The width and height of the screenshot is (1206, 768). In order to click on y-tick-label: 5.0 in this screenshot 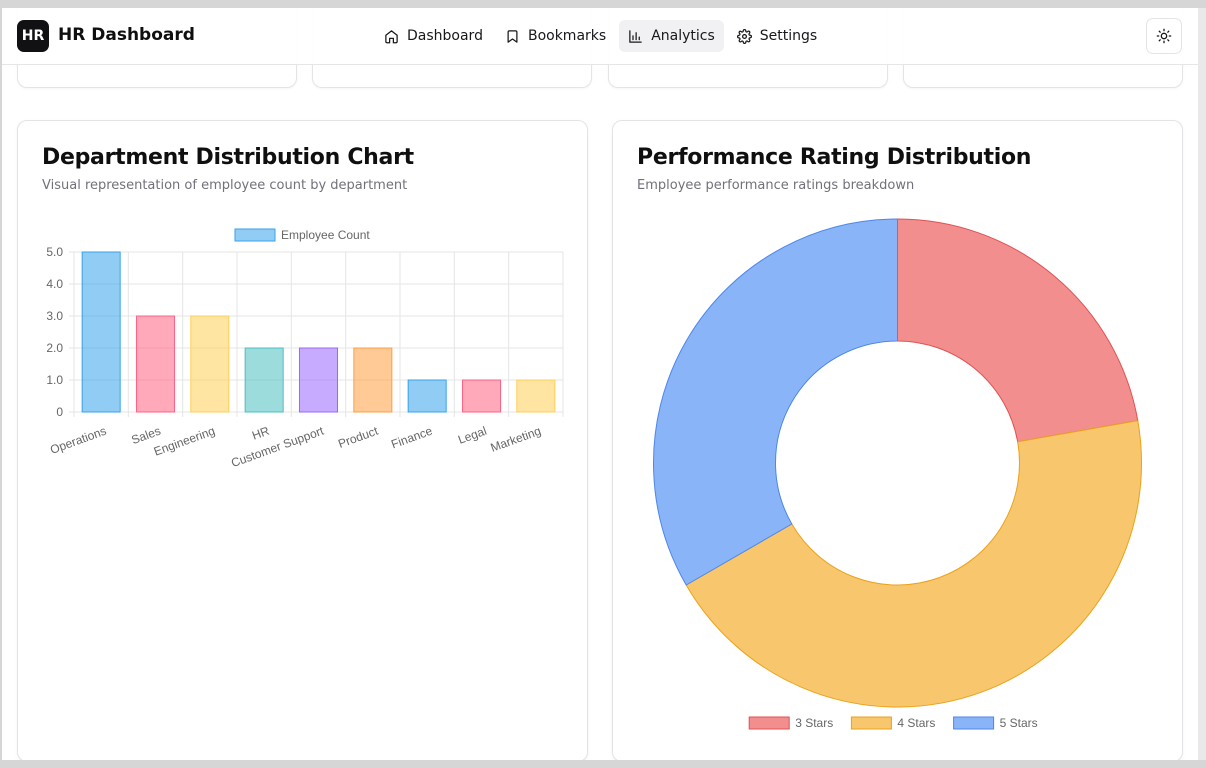, I will do `click(54, 252)`.